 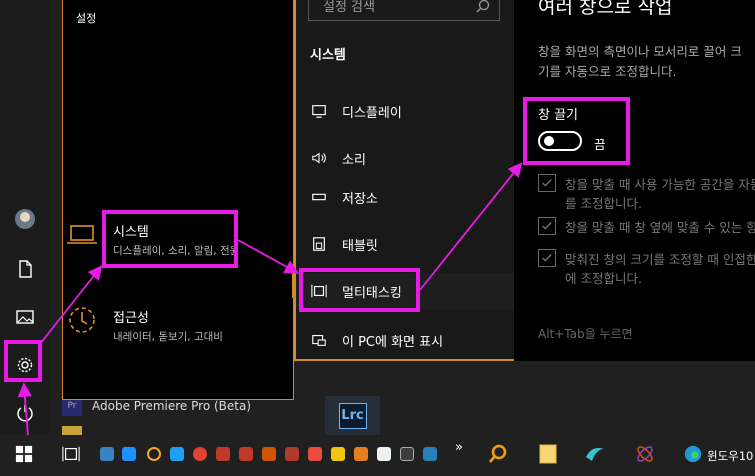 What do you see at coordinates (349, 7) in the screenshot?
I see `search-placeholder: 설정 검색` at bounding box center [349, 7].